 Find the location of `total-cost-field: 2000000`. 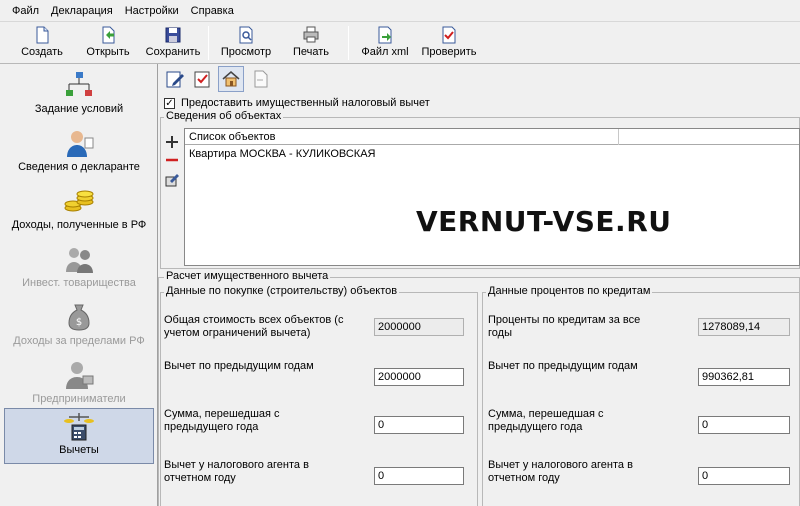

total-cost-field: 2000000 is located at coordinates (419, 327).